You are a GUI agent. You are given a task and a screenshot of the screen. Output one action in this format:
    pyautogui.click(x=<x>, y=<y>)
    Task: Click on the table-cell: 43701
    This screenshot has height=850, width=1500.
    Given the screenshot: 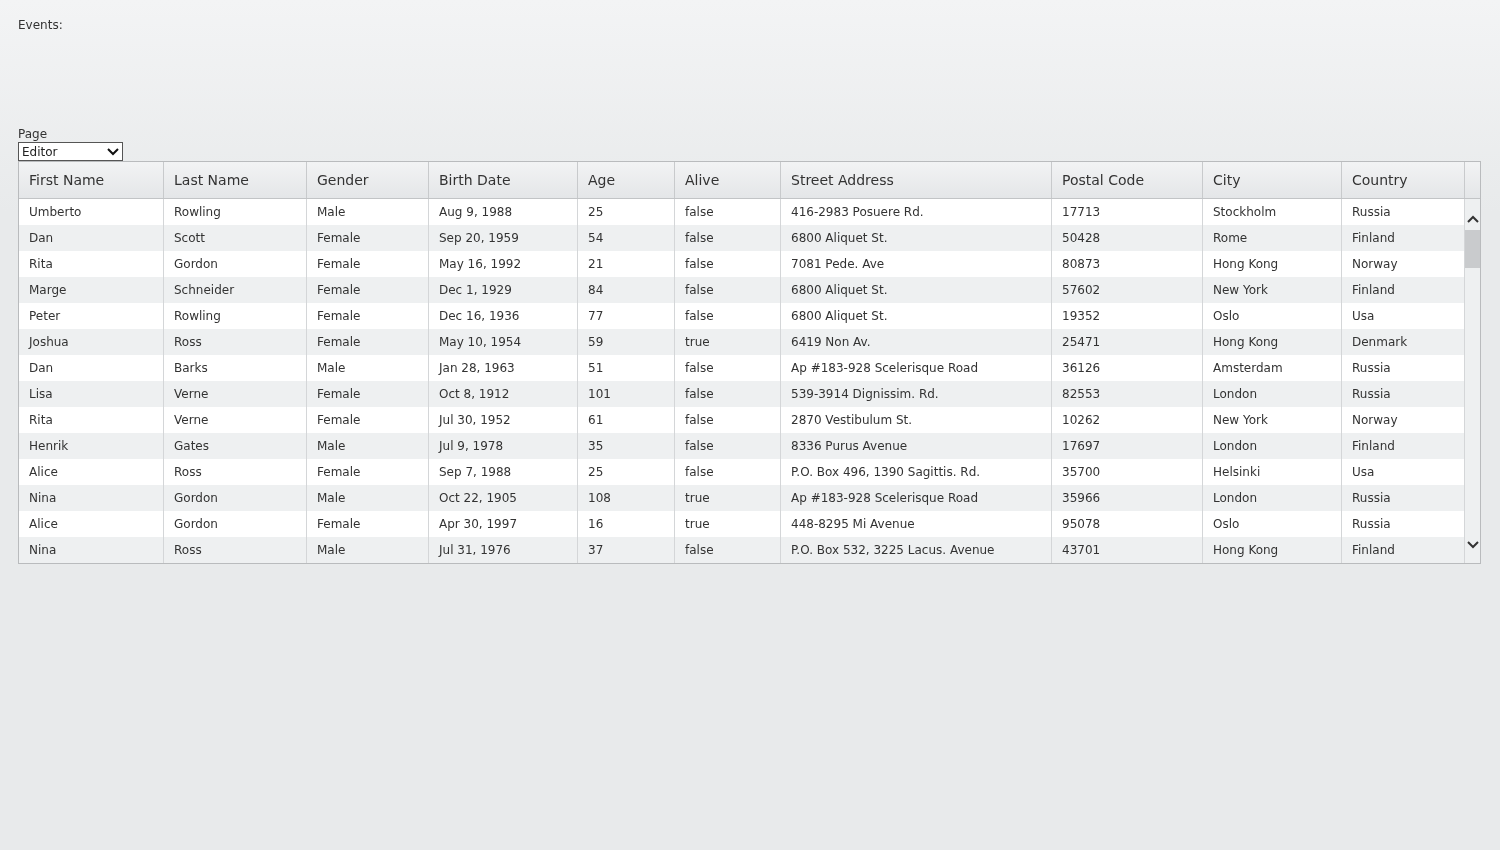 What is the action you would take?
    pyautogui.click(x=1127, y=550)
    